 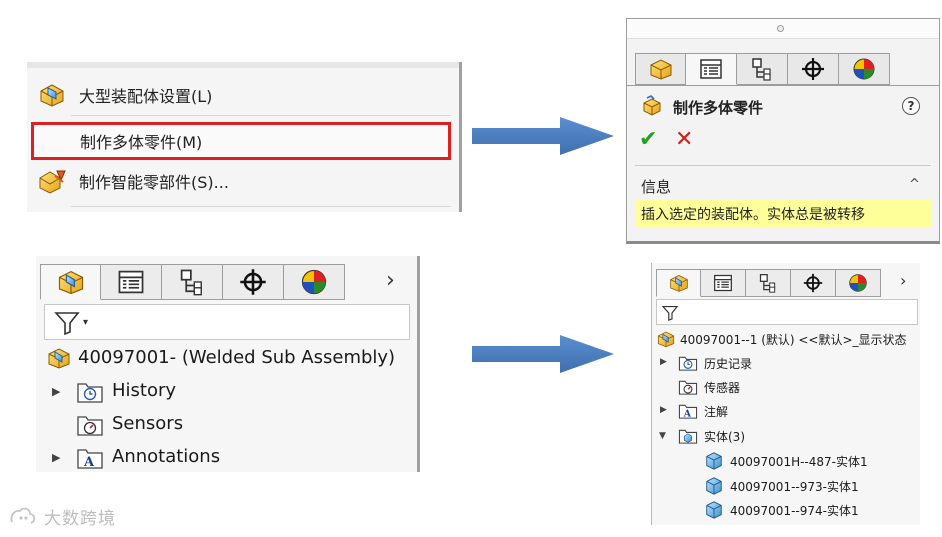 What do you see at coordinates (716, 412) in the screenshot?
I see `tree-item-label: 注解` at bounding box center [716, 412].